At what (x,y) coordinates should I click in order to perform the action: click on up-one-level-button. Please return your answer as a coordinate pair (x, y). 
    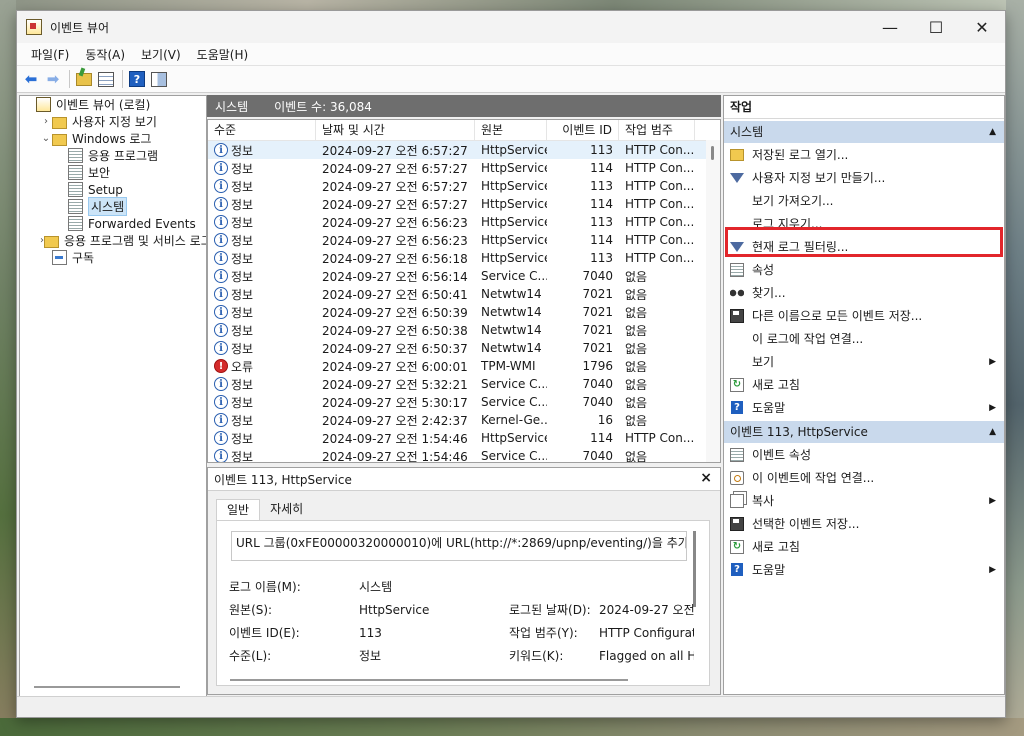
    Looking at the image, I should click on (84, 79).